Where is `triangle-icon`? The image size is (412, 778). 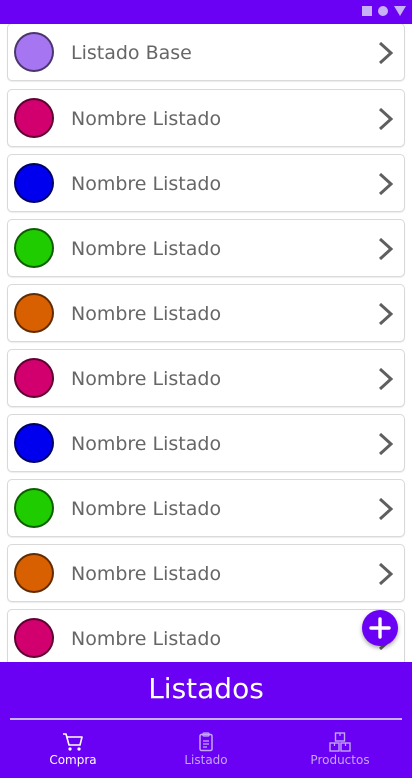 triangle-icon is located at coordinates (400, 11).